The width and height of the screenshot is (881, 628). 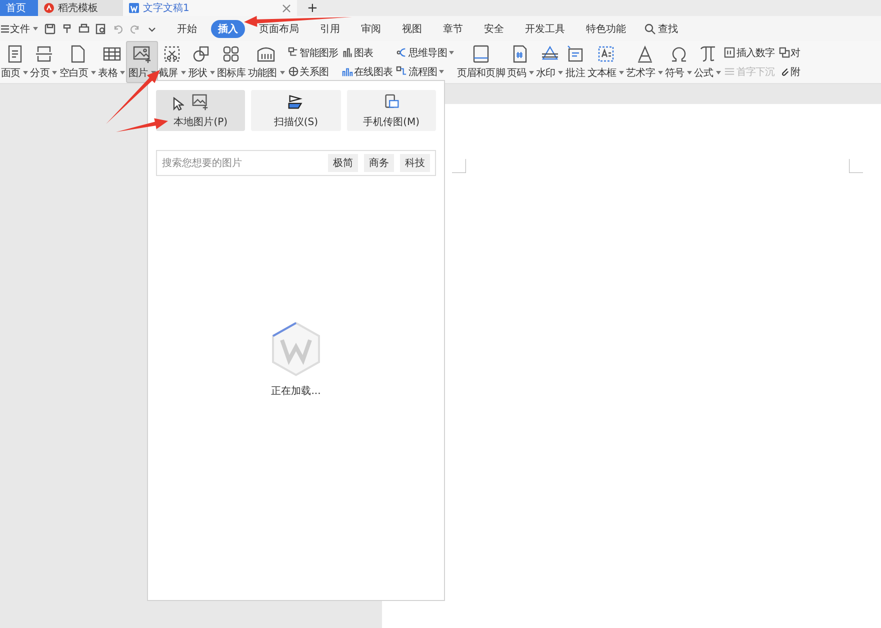 I want to click on save-icon, so click(x=50, y=28).